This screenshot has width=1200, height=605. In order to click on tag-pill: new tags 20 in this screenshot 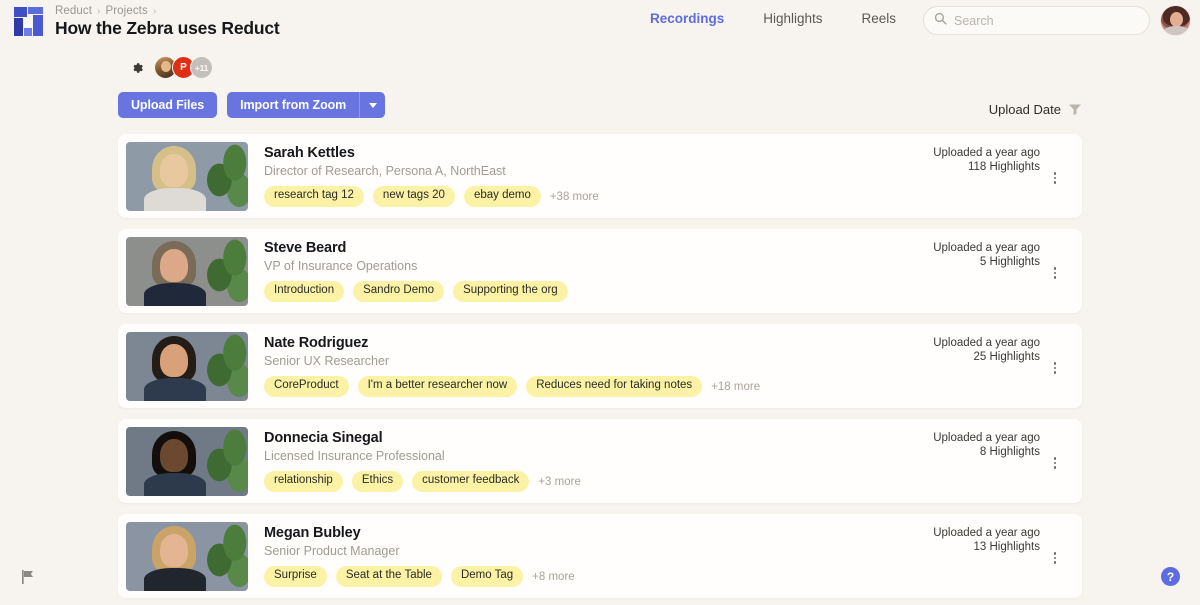, I will do `click(413, 196)`.